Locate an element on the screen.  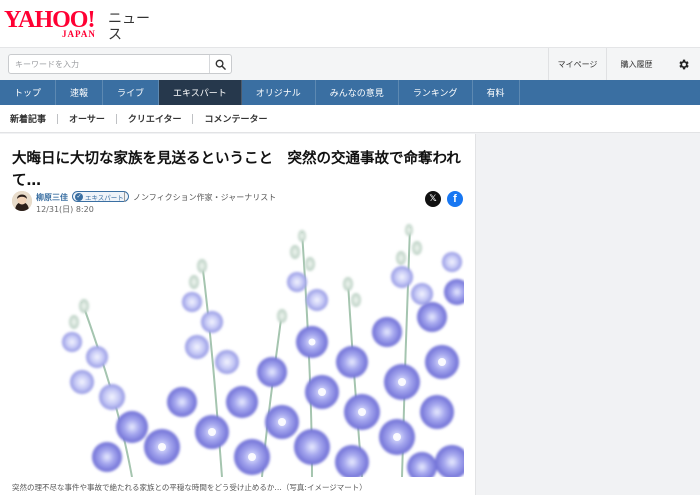
facebook-icon: f is located at coordinates (455, 199).